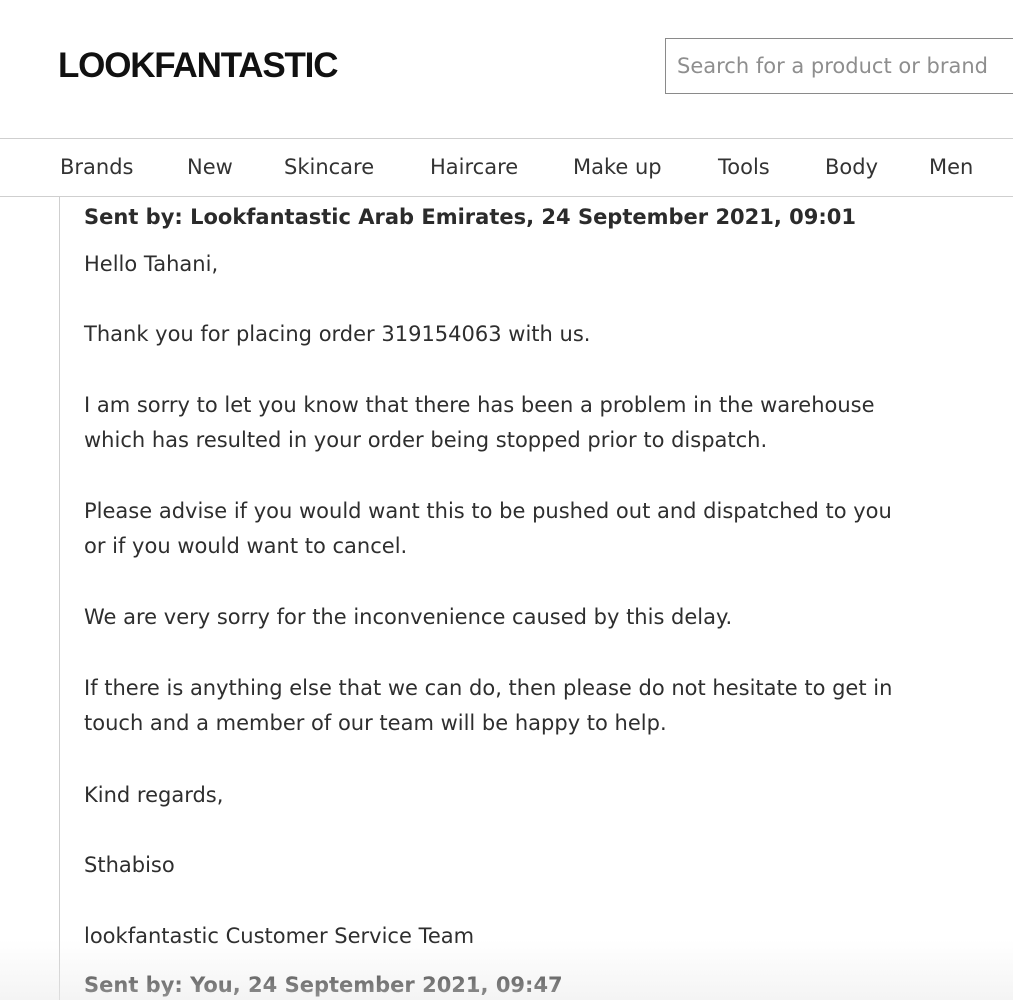  What do you see at coordinates (851, 167) in the screenshot?
I see `nav-item-body: Body` at bounding box center [851, 167].